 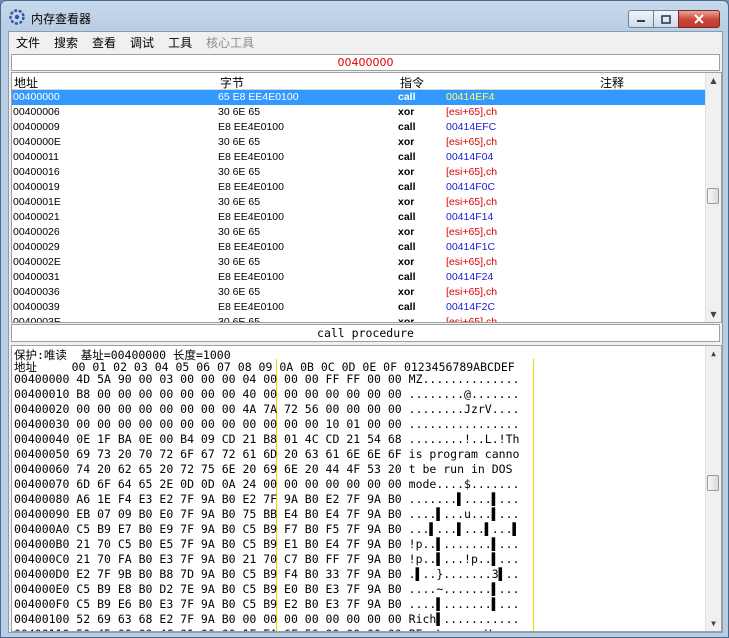 I want to click on close-button, so click(x=699, y=19).